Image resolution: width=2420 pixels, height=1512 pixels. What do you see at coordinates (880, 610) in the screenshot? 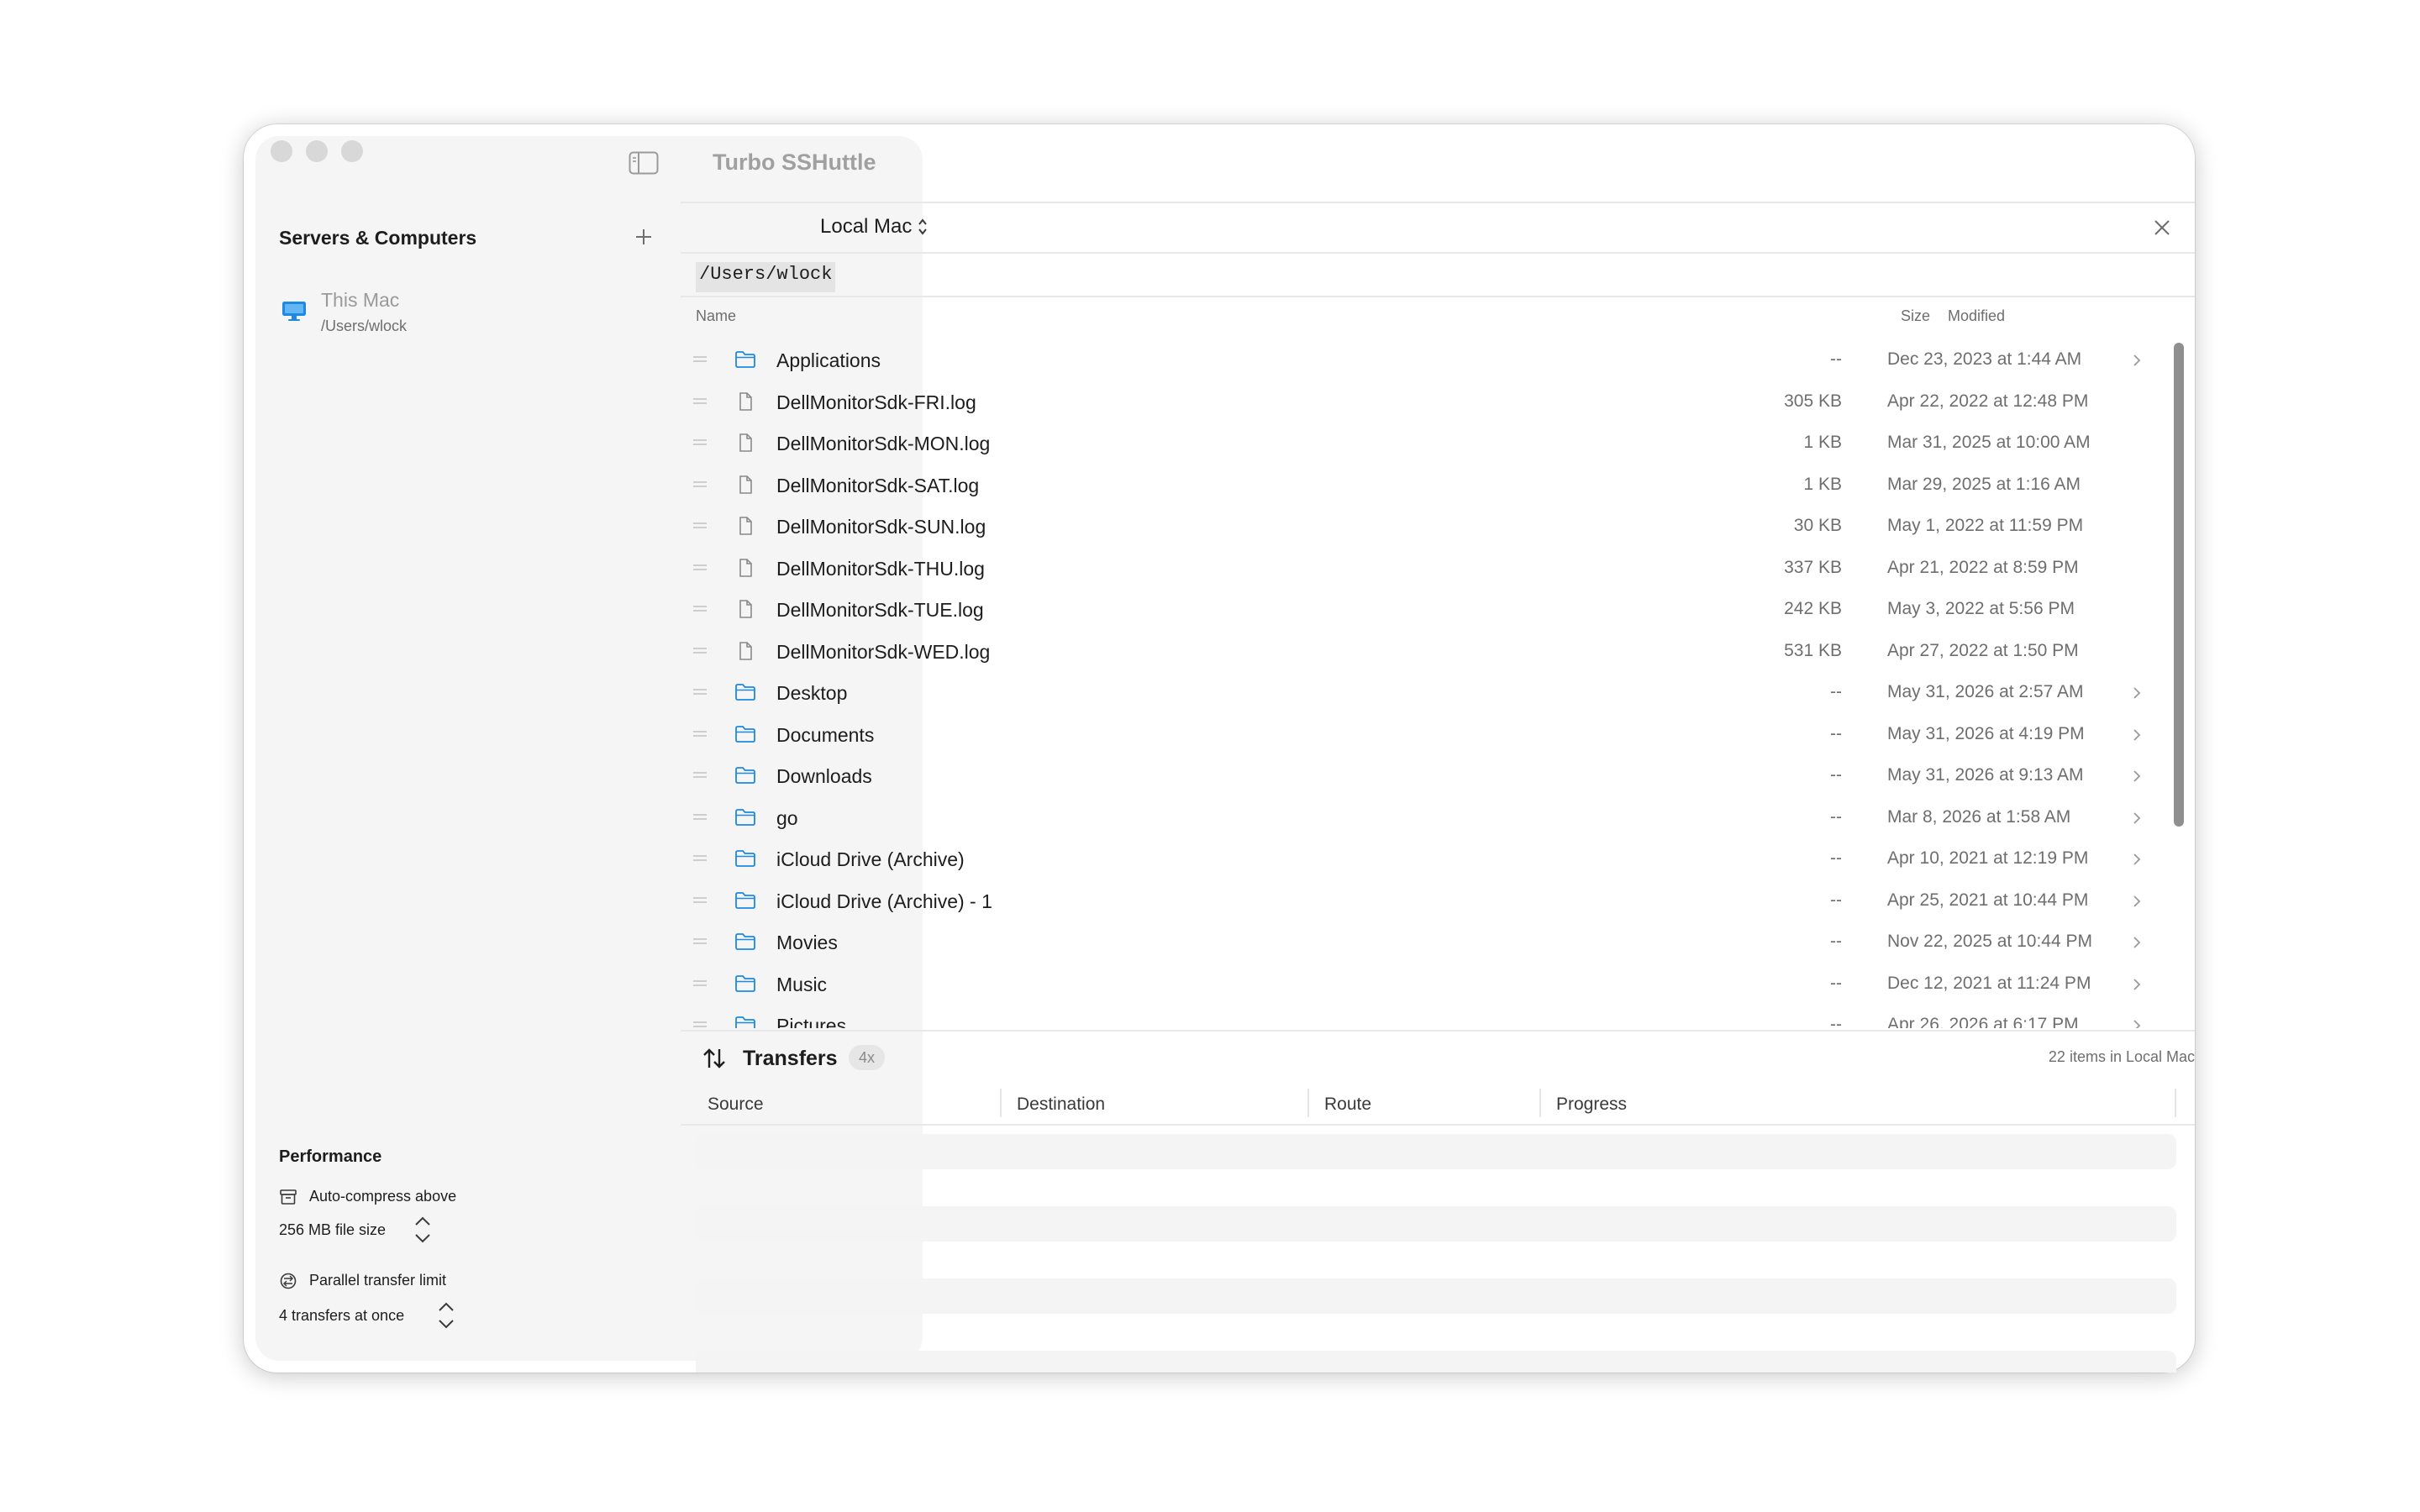
I see `file-name: DellMonitorSdk-TUE.log` at bounding box center [880, 610].